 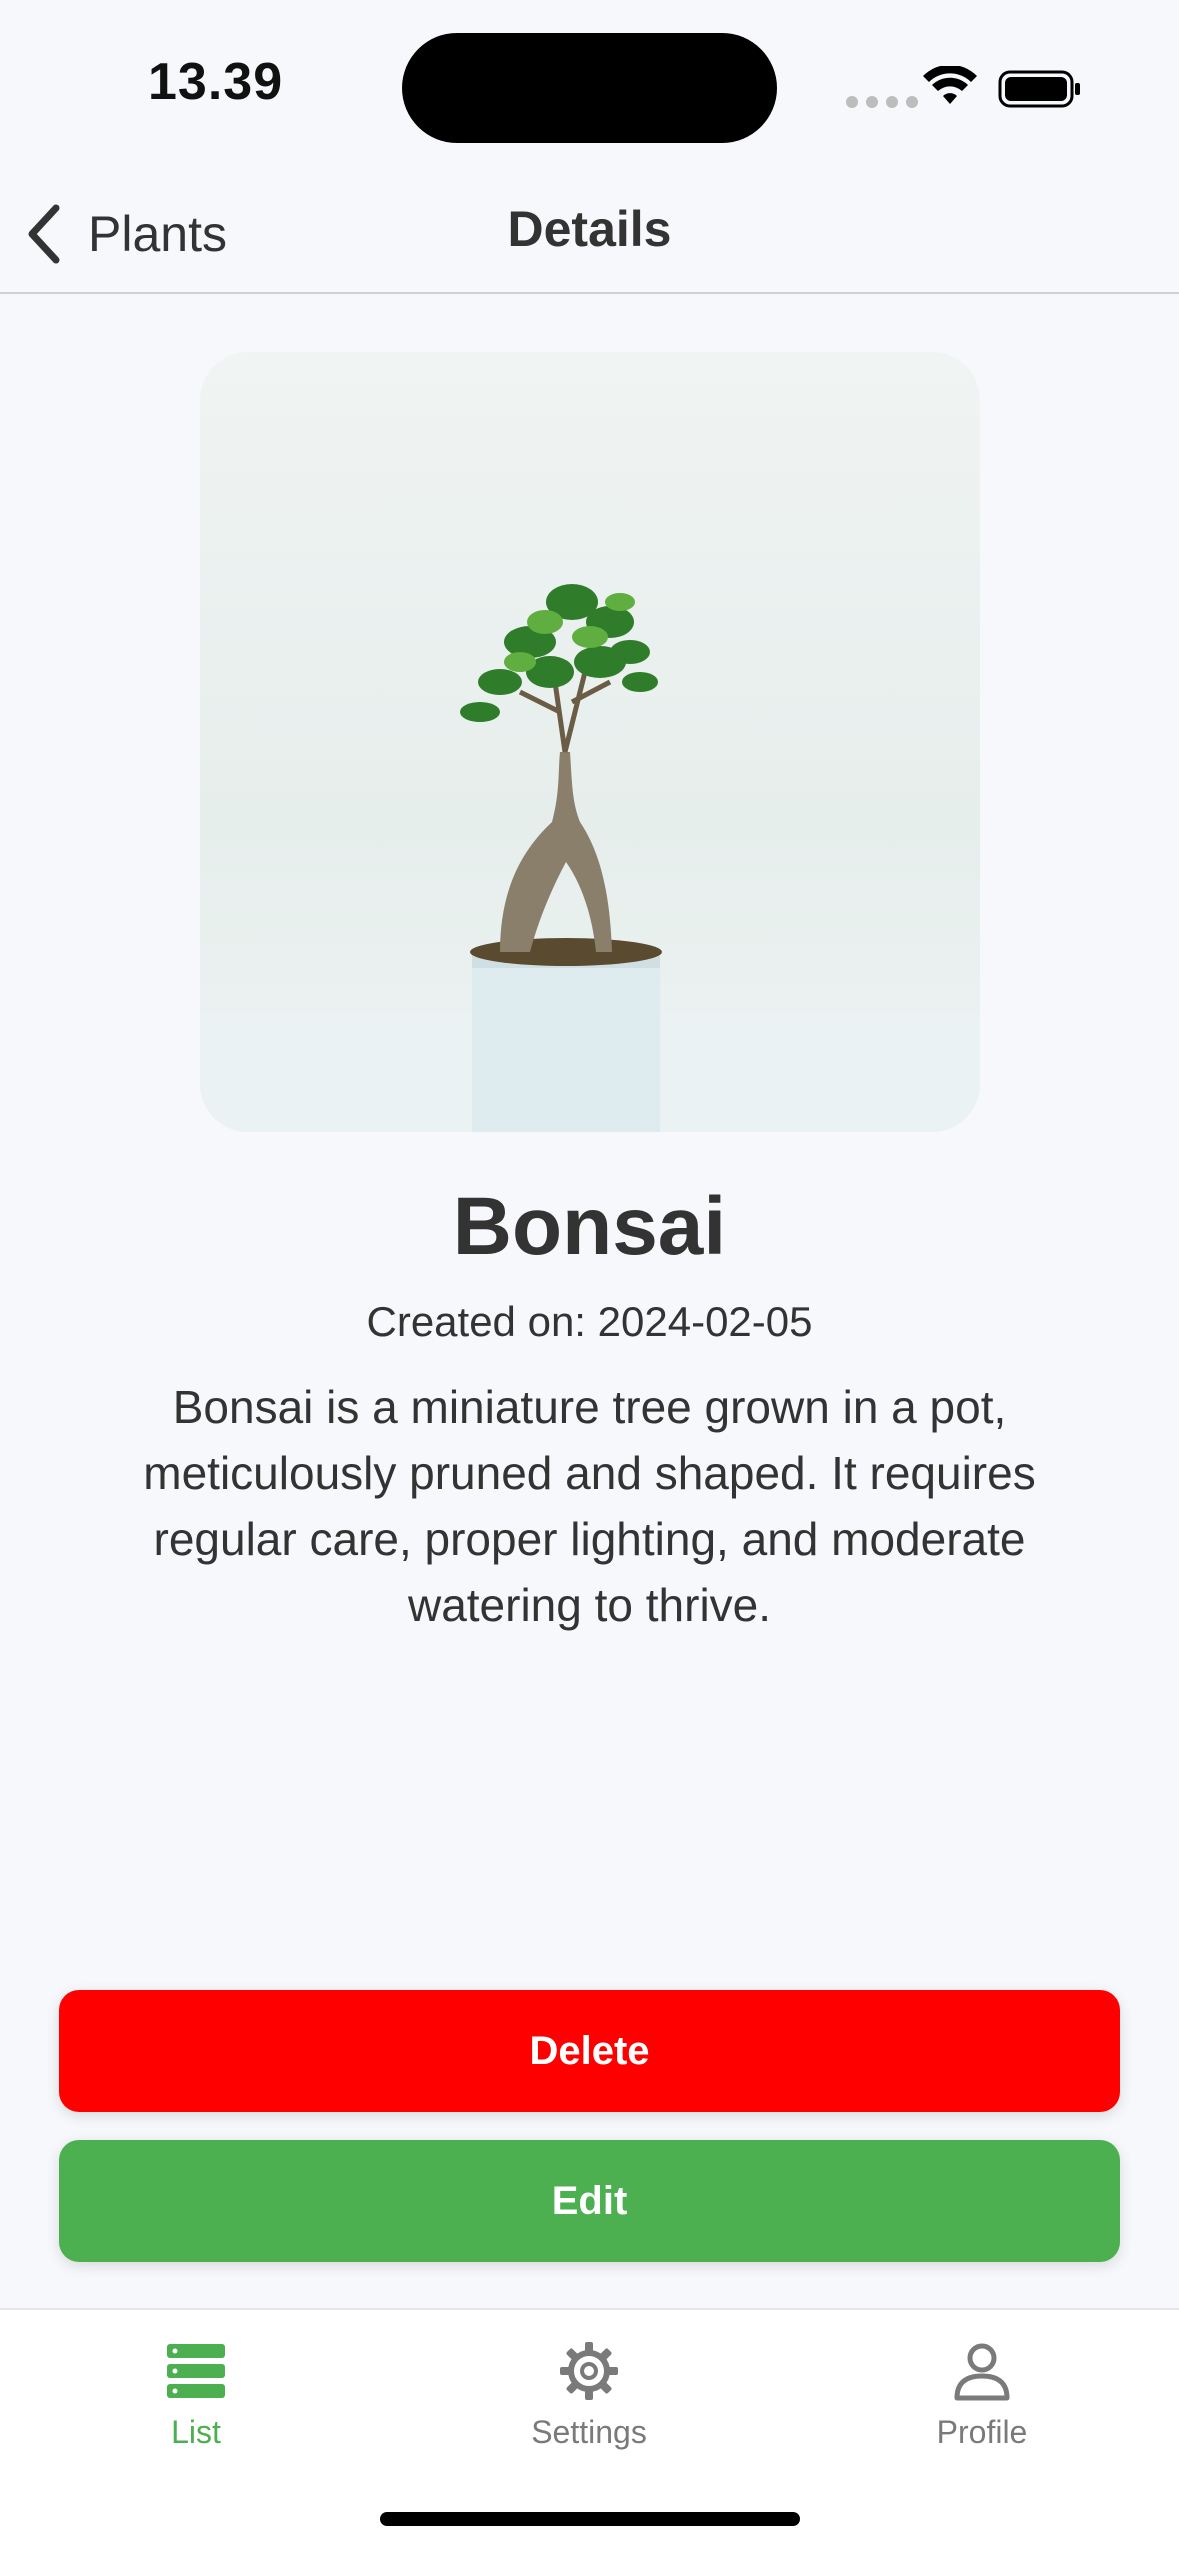 What do you see at coordinates (589, 293) in the screenshot?
I see `nav-divider` at bounding box center [589, 293].